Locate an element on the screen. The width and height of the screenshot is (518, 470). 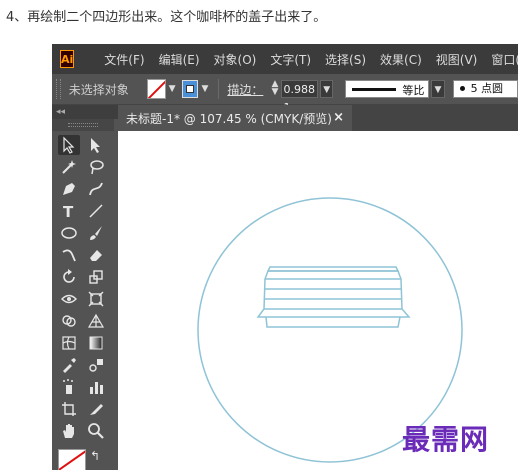
lid-body-shape is located at coordinates (333, 294).